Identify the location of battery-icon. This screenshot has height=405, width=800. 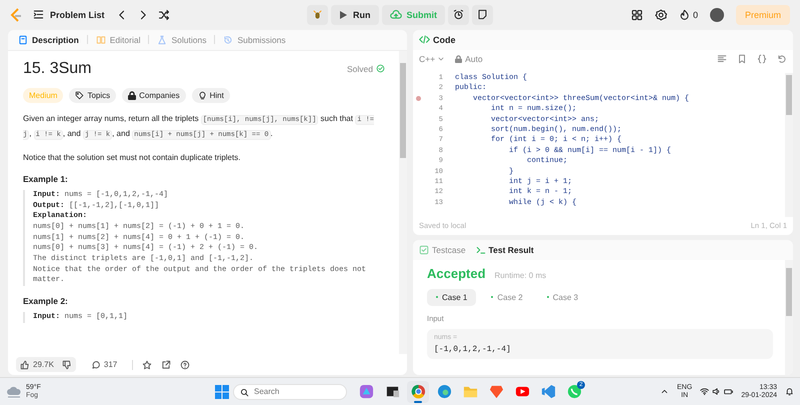
(729, 391).